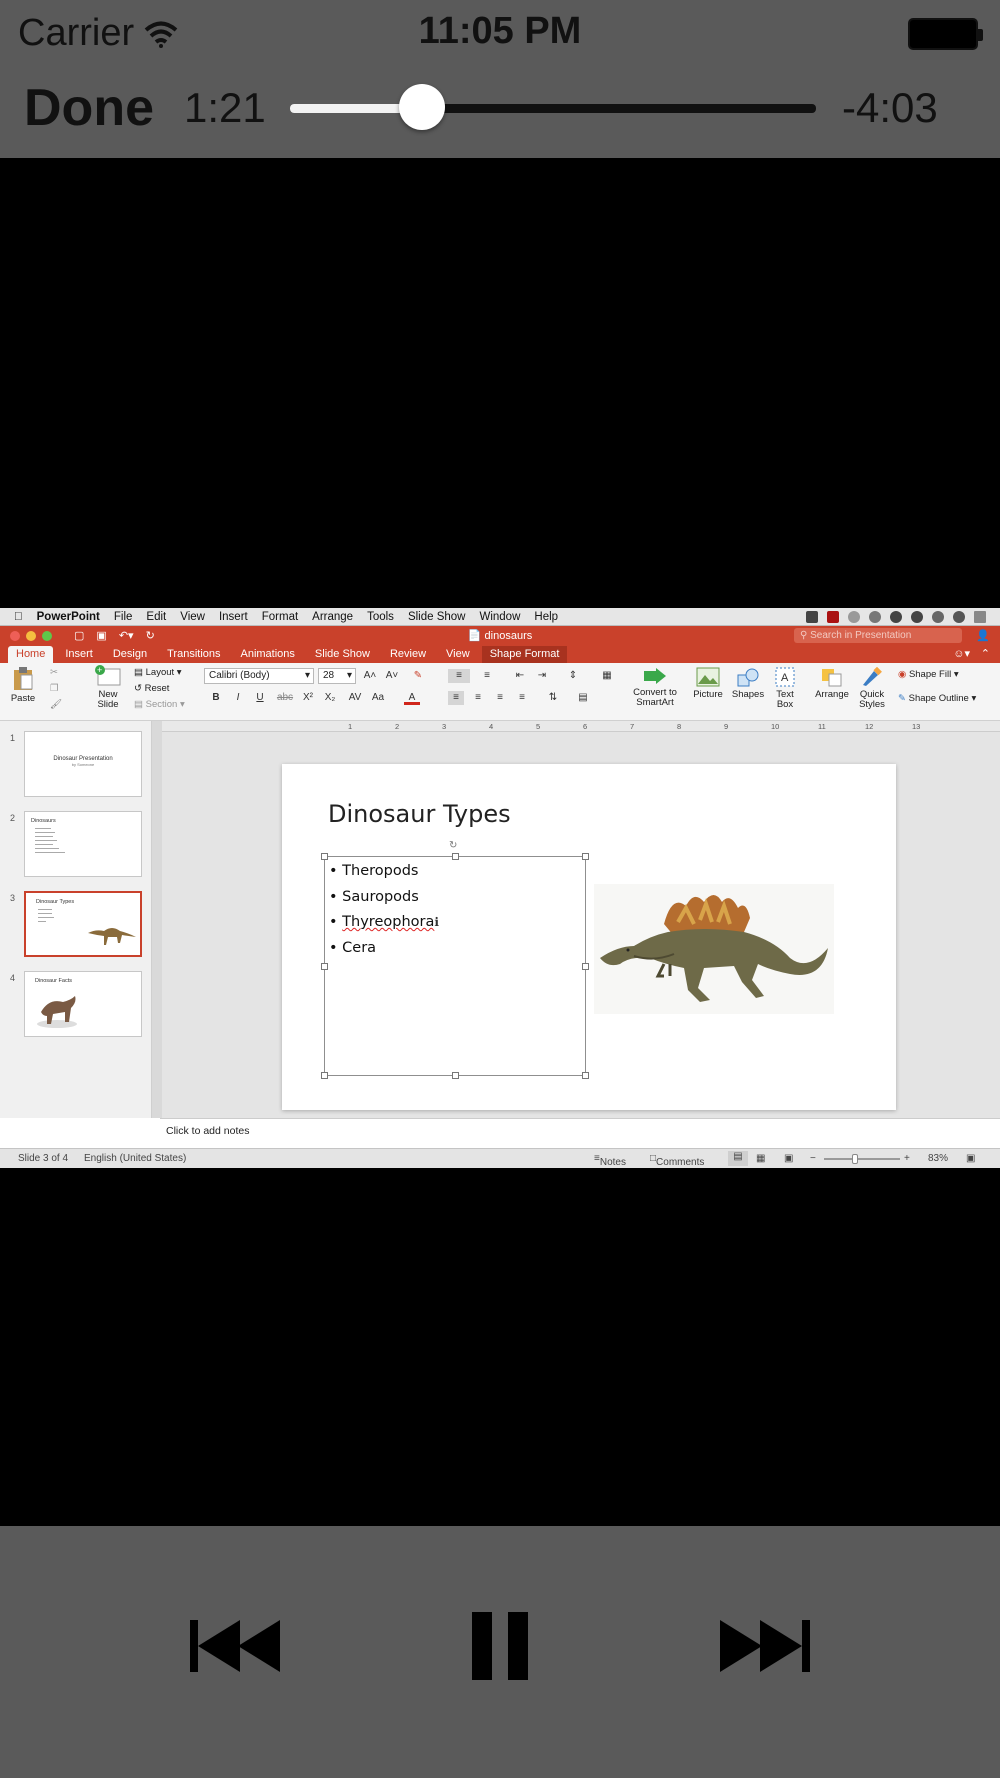 The image size is (1000, 1778). Describe the element at coordinates (83, 924) in the screenshot. I see `slide-thumbnail-3: Dinosaur Types` at that location.